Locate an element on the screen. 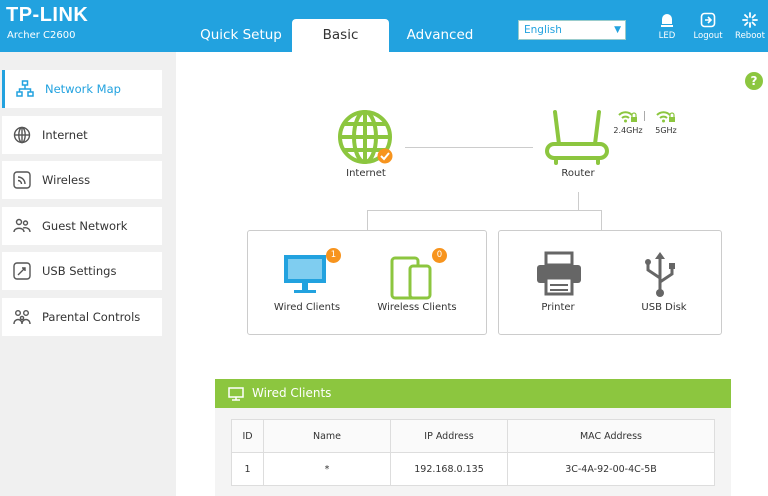 Image resolution: width=768 pixels, height=496 pixels. usb-settings-icon is located at coordinates (22, 271).